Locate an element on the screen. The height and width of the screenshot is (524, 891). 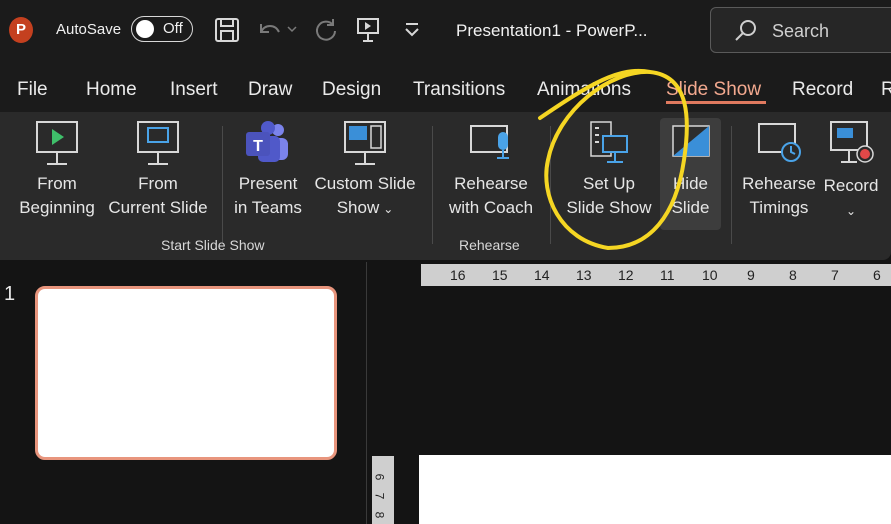
ruler-tick: 7 is located at coordinates (835, 275).